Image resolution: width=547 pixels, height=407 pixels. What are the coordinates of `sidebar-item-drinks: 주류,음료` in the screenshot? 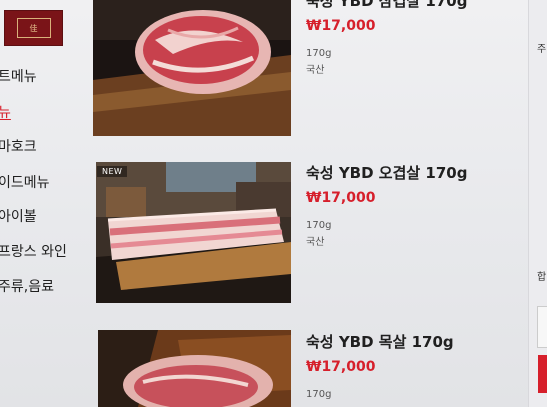 It's located at (27, 286).